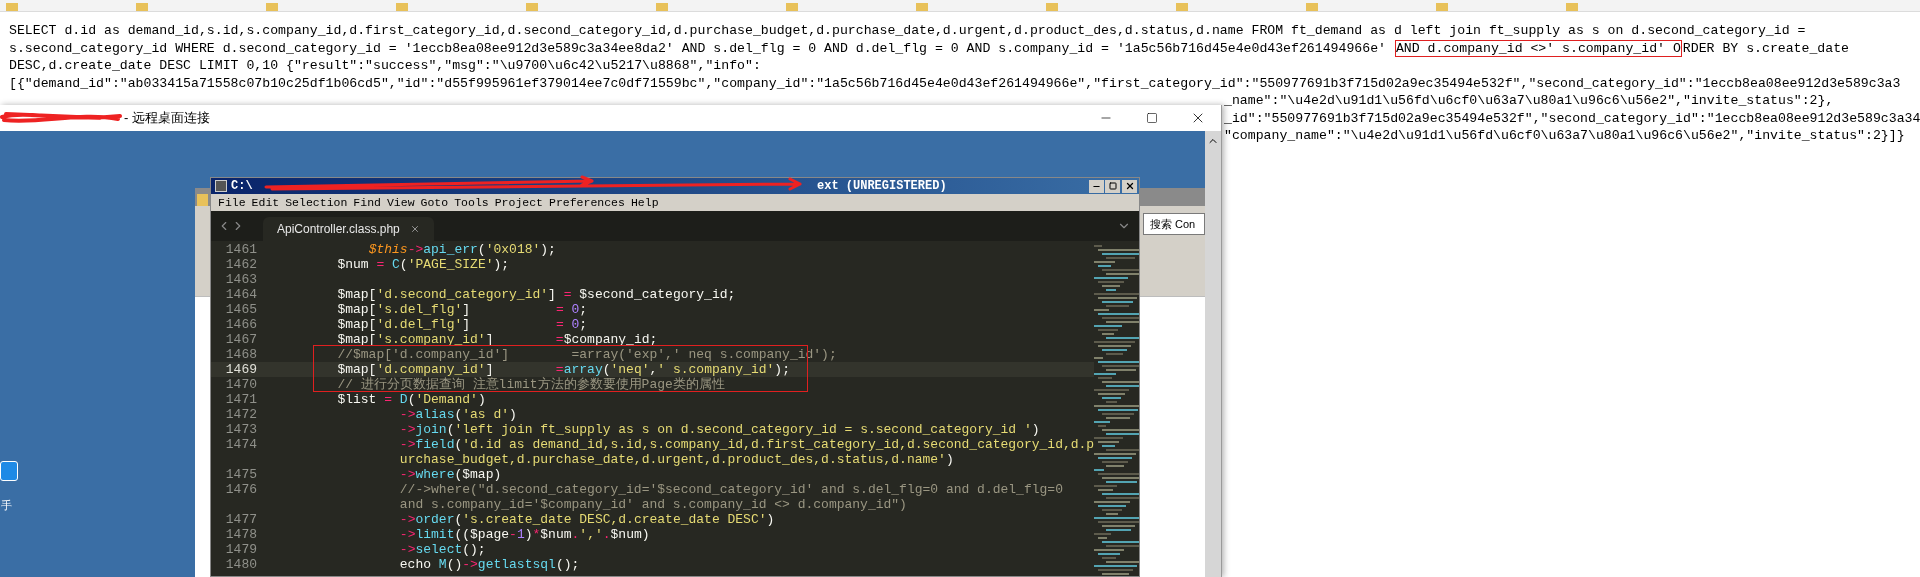 The image size is (1920, 577). I want to click on output-text: DESC,d.create_date DESC LIMIT 0,10 {"result":"success","msg":"\u9700\u6c42\u5217\u8868","info":, so click(385, 66).